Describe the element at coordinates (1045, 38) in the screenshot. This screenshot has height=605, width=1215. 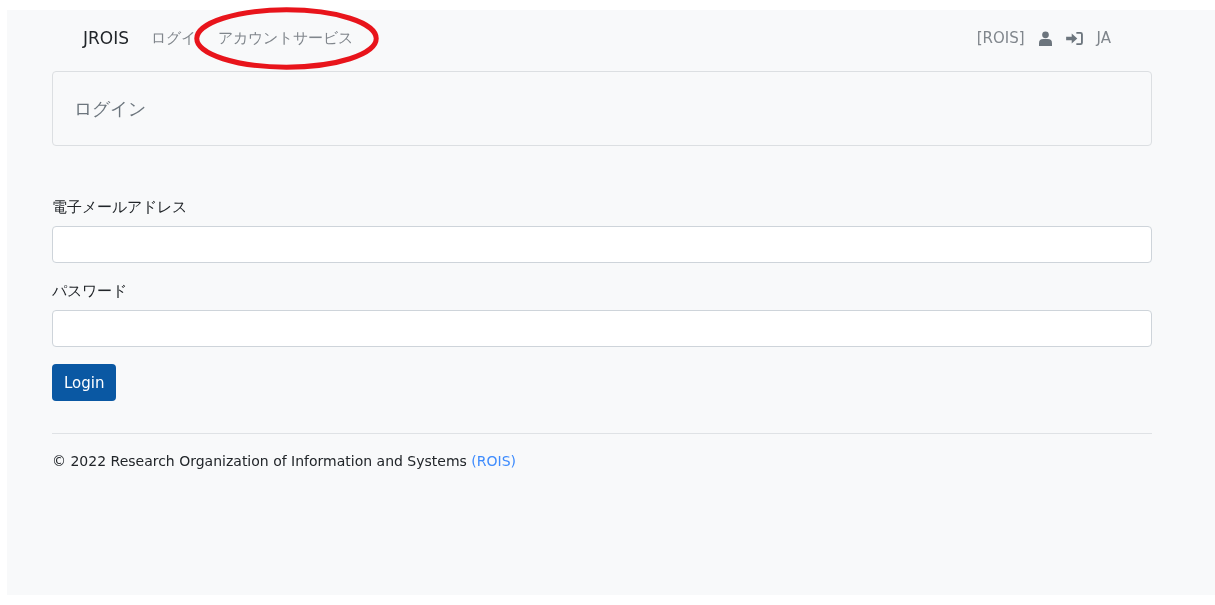
I see `user-icon` at that location.